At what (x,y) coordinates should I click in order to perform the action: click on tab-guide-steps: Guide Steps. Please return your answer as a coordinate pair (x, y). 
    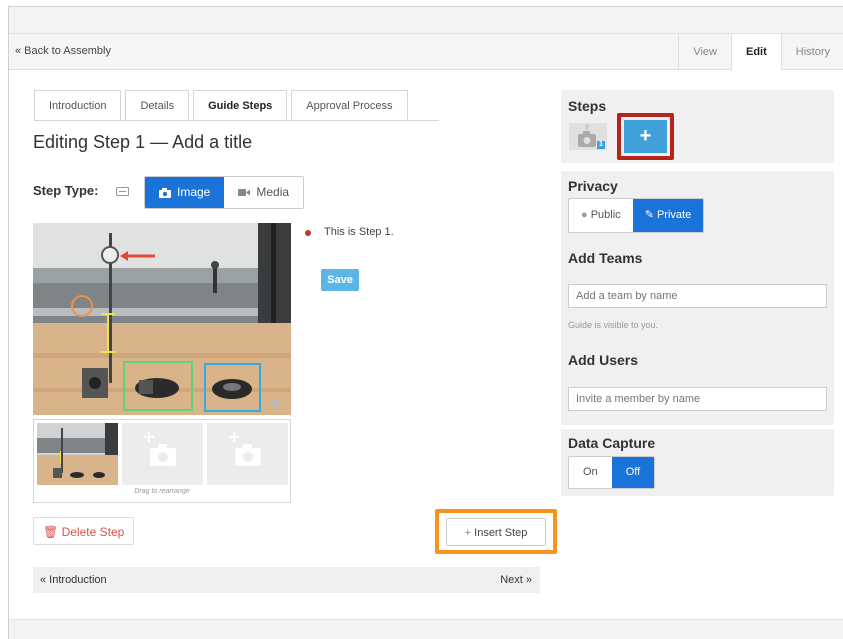
    Looking at the image, I should click on (240, 105).